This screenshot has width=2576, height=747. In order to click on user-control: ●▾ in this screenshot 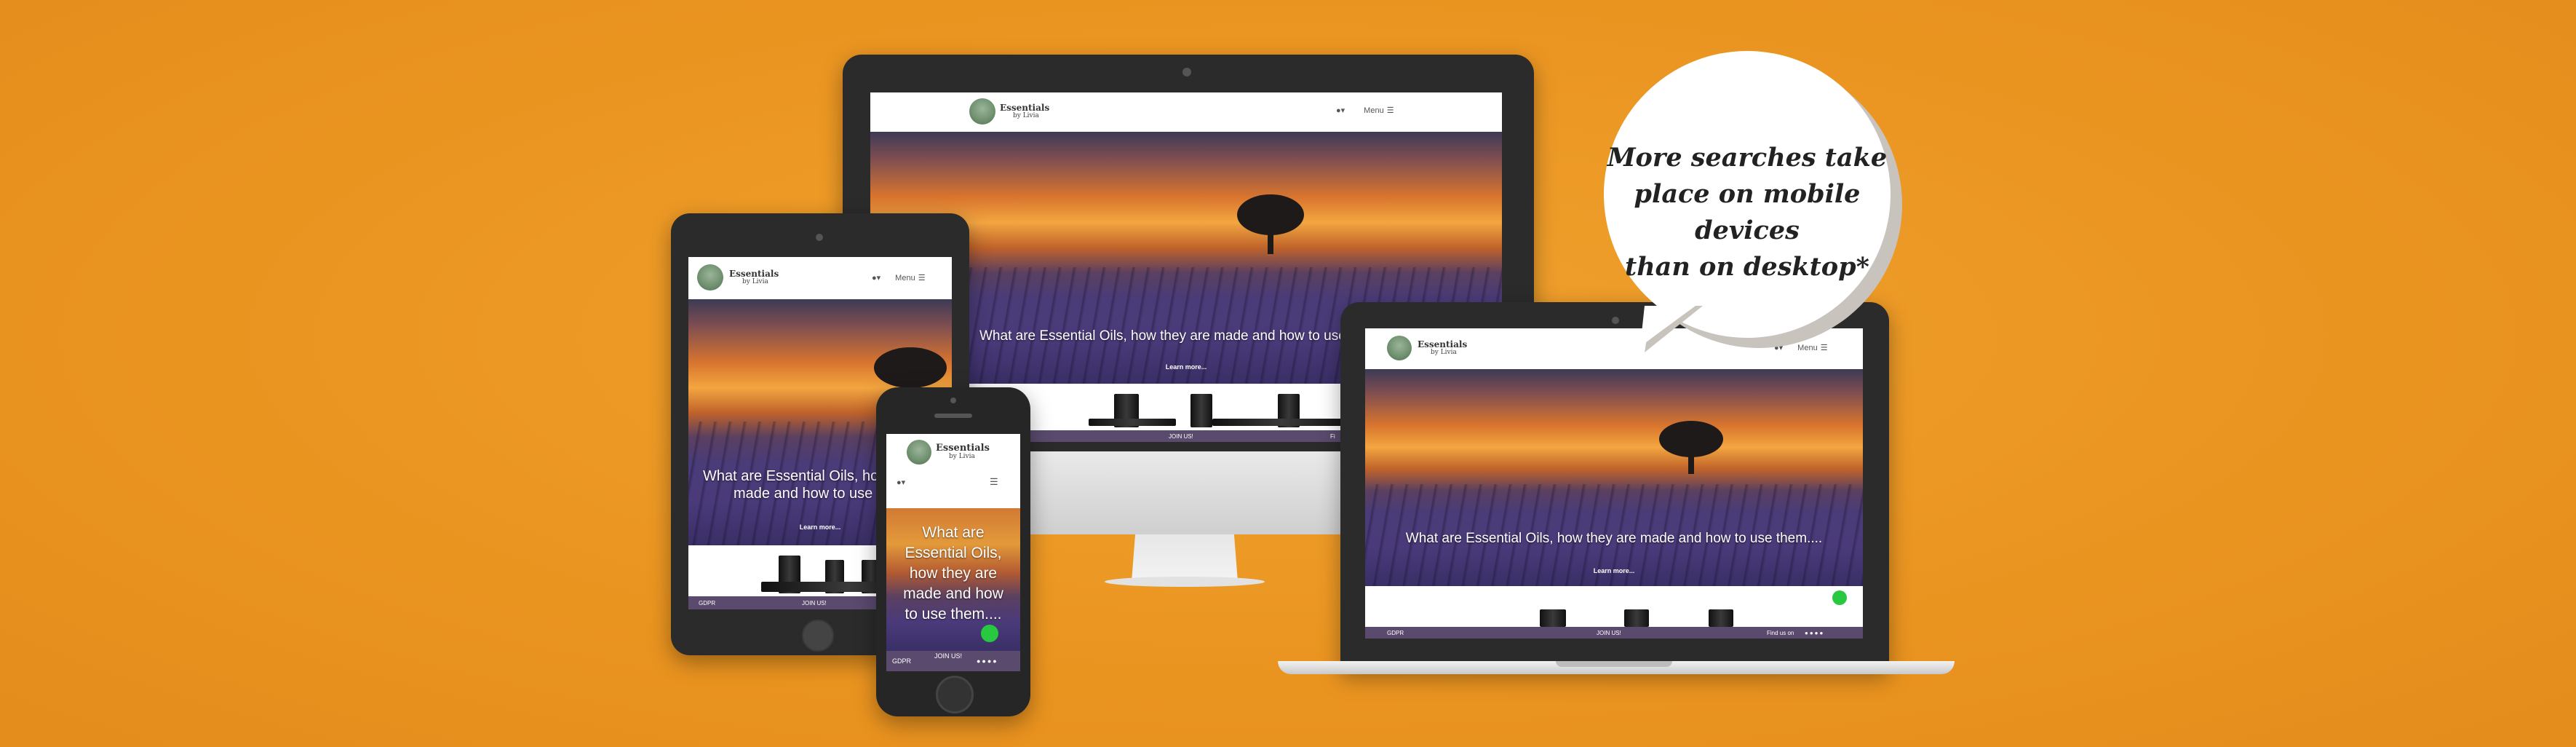, I will do `click(901, 482)`.